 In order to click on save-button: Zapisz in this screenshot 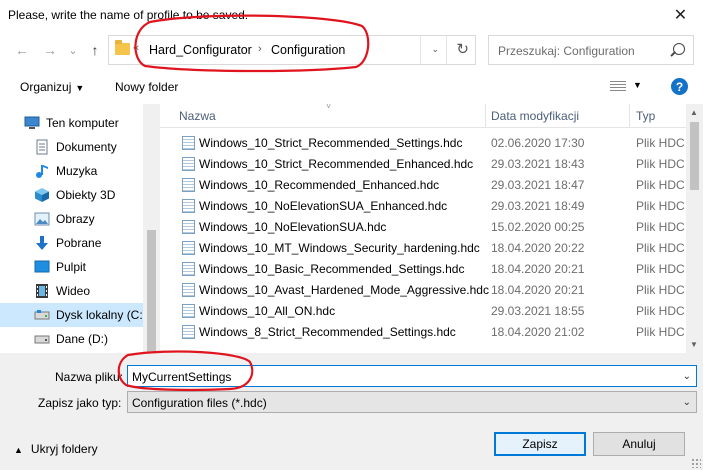, I will do `click(540, 444)`.